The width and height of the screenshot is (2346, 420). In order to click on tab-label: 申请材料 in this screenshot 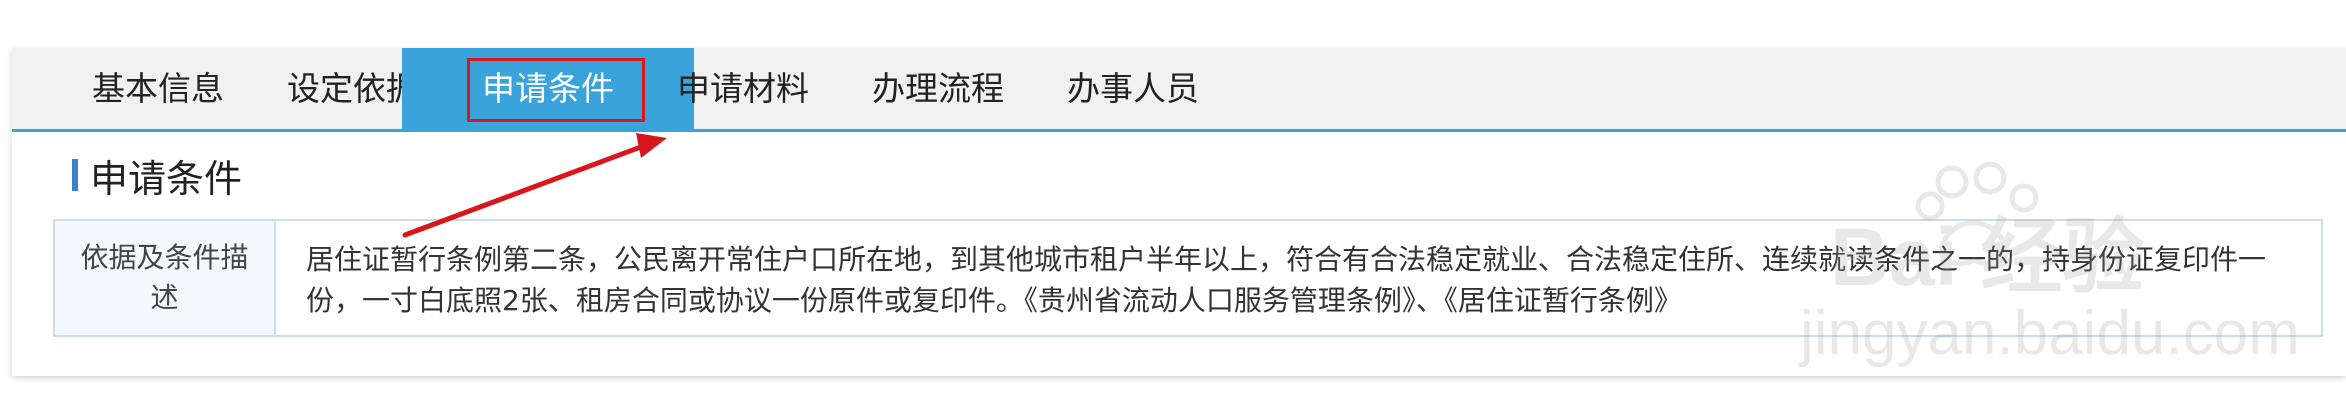, I will do `click(743, 88)`.